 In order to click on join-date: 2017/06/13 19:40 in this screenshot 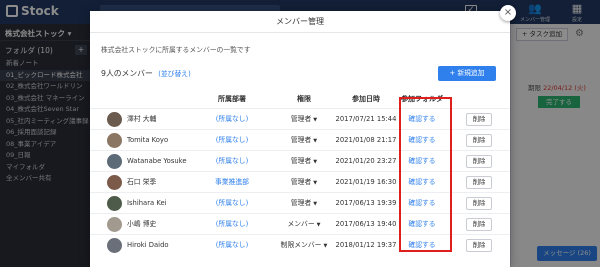, I will do `click(366, 224)`.